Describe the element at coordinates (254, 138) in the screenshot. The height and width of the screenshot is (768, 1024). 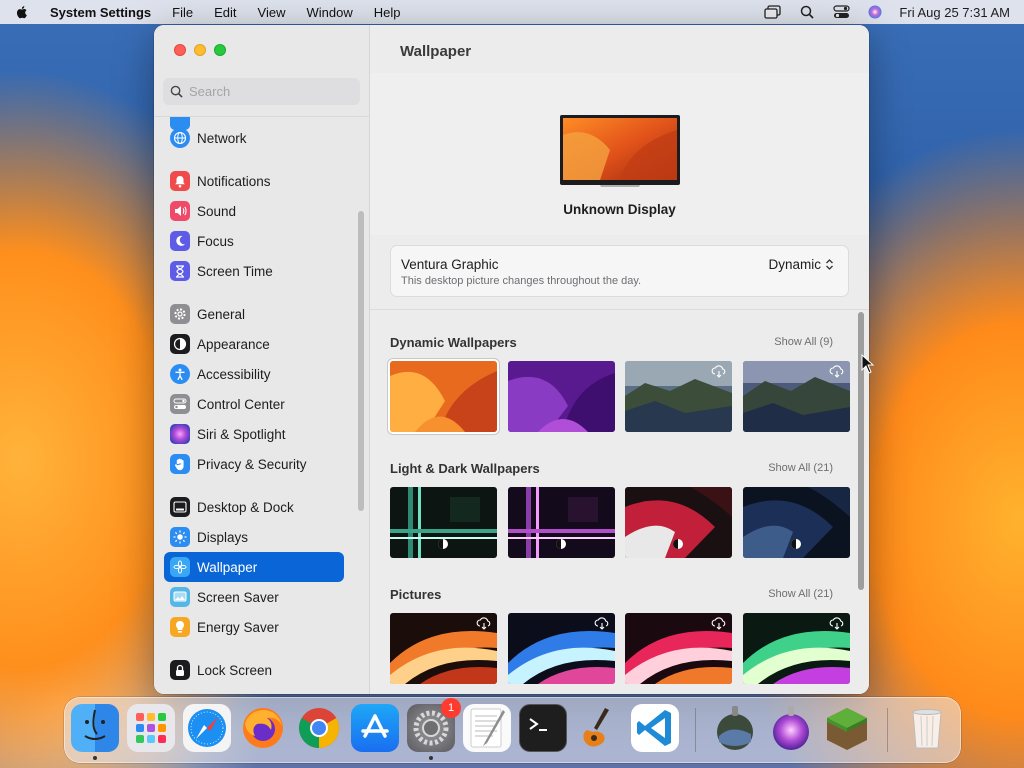
I see `sidebar-item-network: Network` at that location.